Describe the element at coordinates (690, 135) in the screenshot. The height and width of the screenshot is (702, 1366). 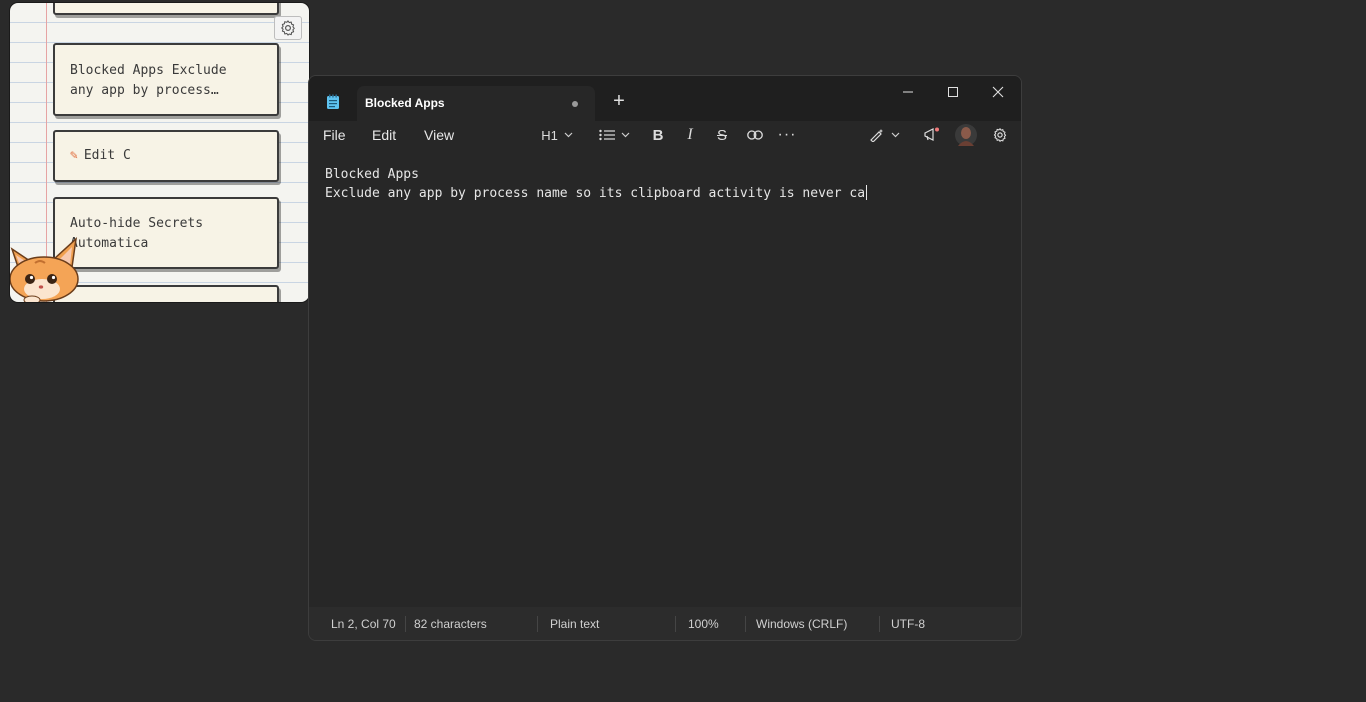
I see `italic-button: I` at that location.